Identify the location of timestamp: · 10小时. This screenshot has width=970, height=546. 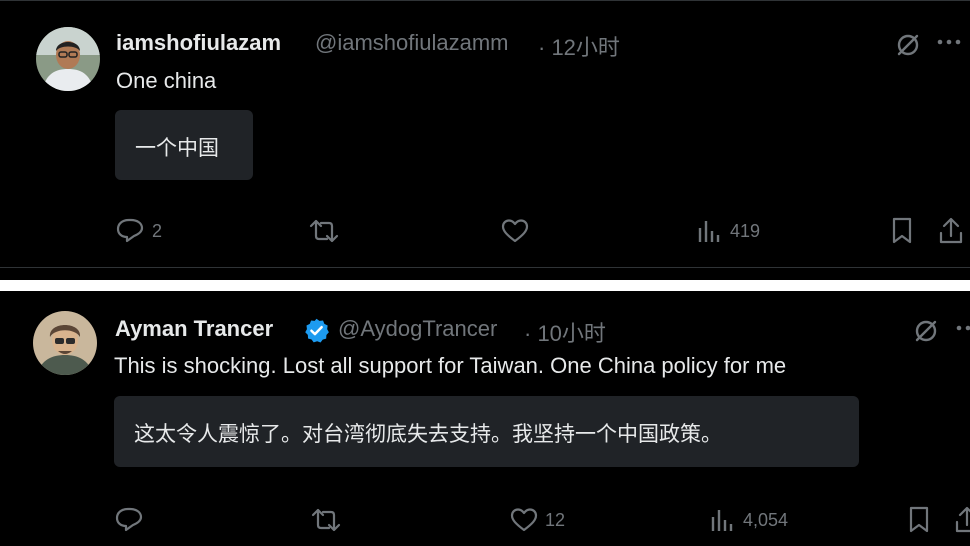
(565, 332).